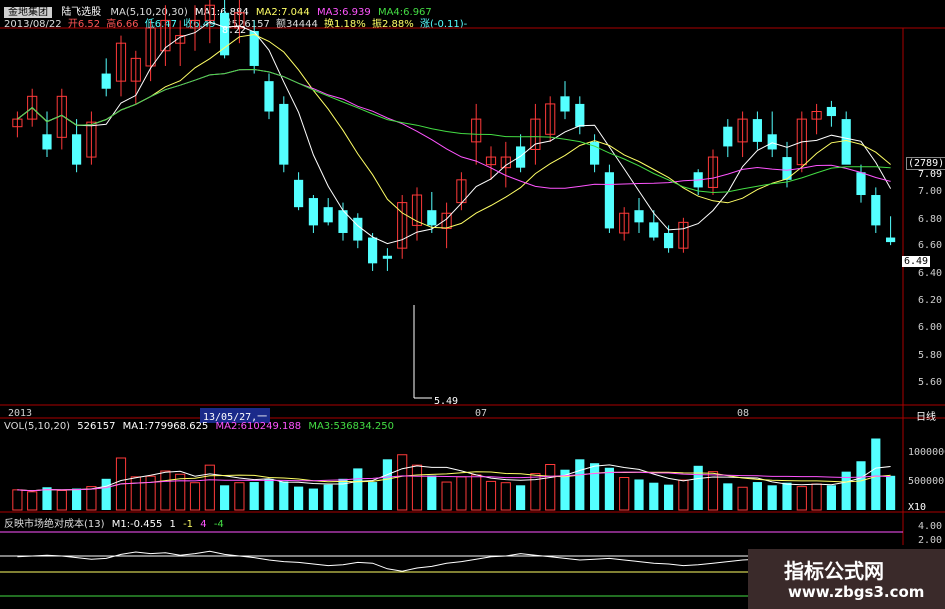  I want to click on watermark-url: www.zbgs3.com, so click(856, 592).